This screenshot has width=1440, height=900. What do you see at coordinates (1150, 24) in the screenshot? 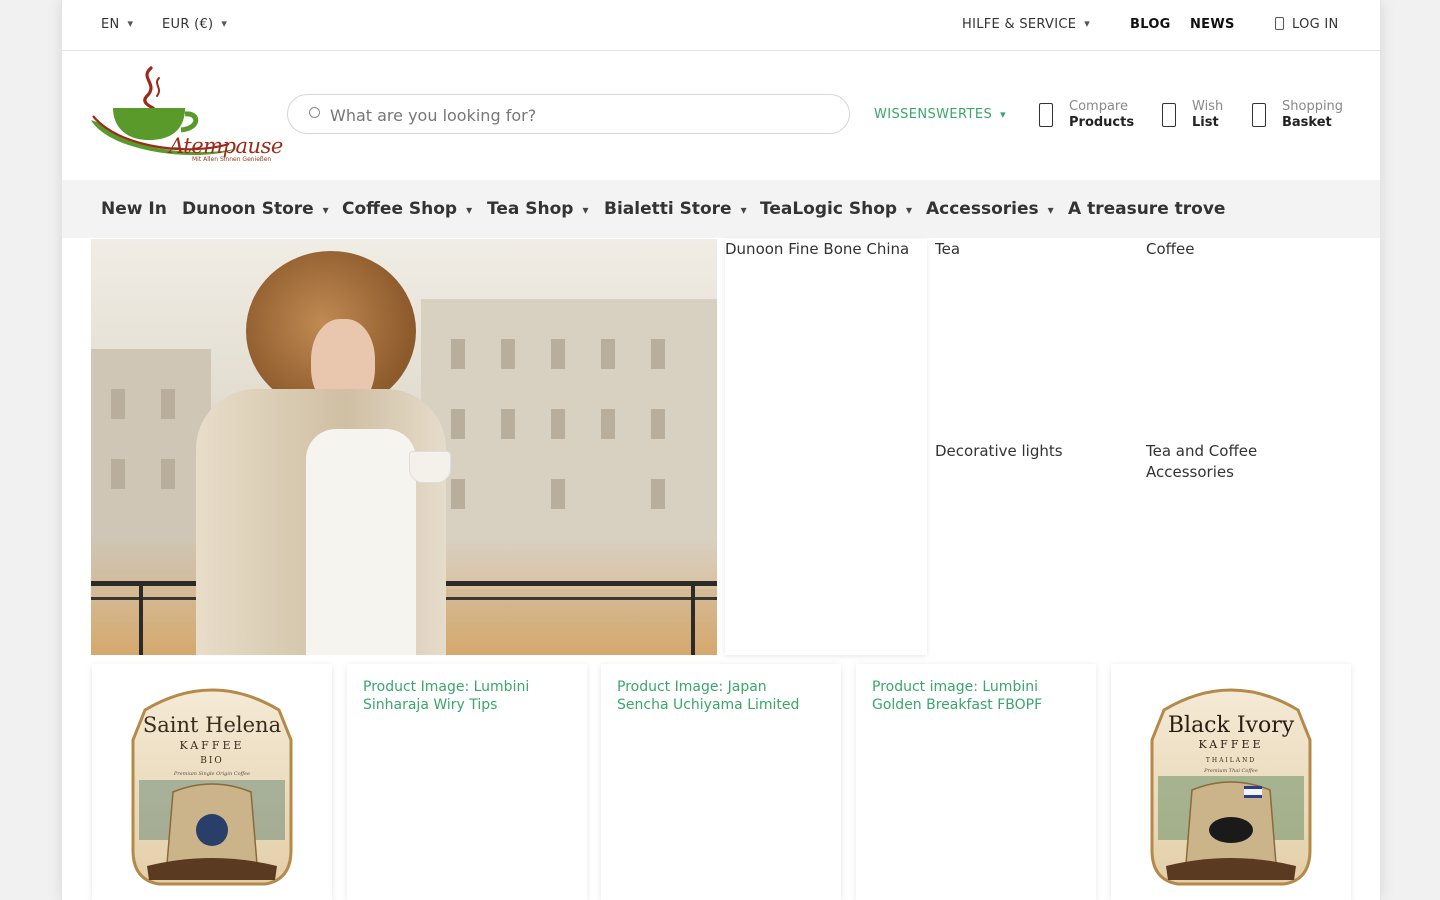
I see `blog-link: BLOG` at bounding box center [1150, 24].